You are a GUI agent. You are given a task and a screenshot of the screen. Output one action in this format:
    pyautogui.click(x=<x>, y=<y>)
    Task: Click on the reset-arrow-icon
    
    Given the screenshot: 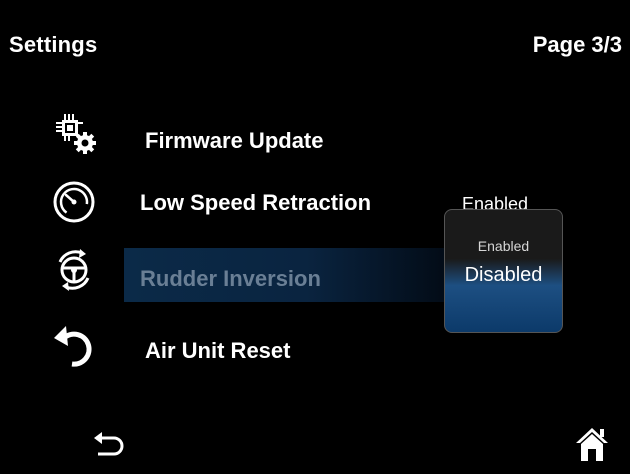 What is the action you would take?
    pyautogui.click(x=73, y=346)
    